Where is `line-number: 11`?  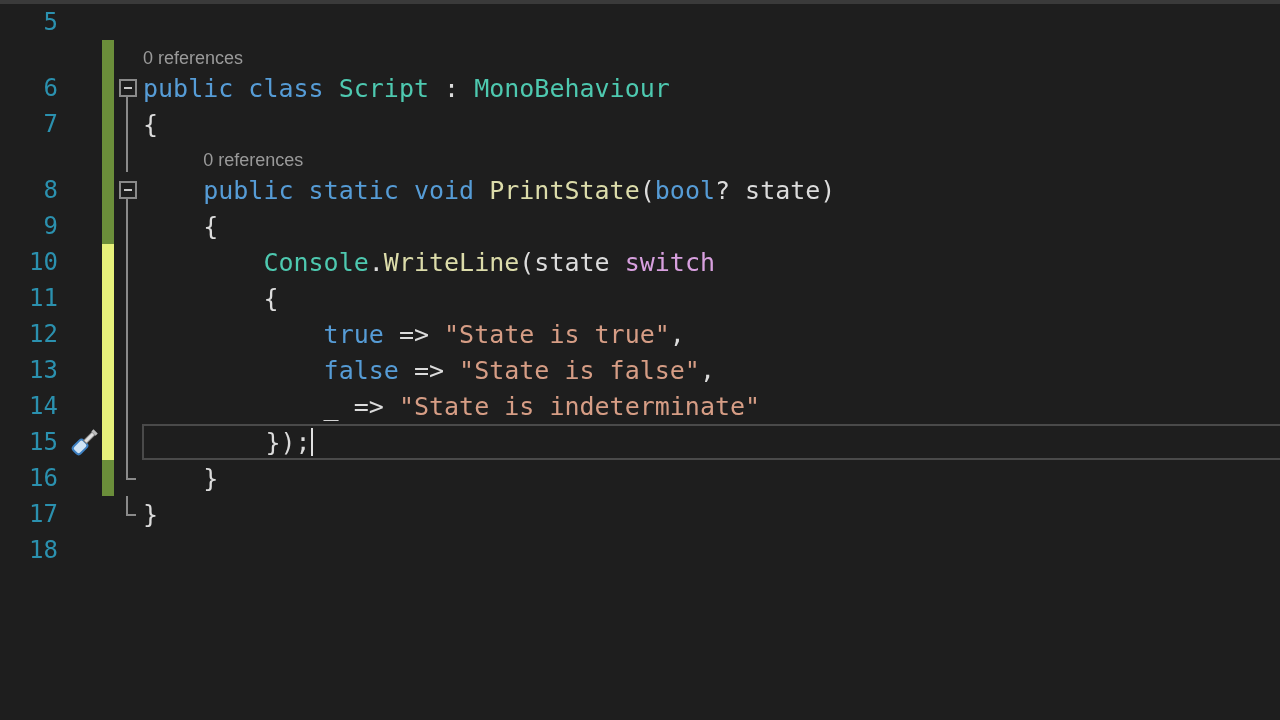
line-number: 11 is located at coordinates (43, 298).